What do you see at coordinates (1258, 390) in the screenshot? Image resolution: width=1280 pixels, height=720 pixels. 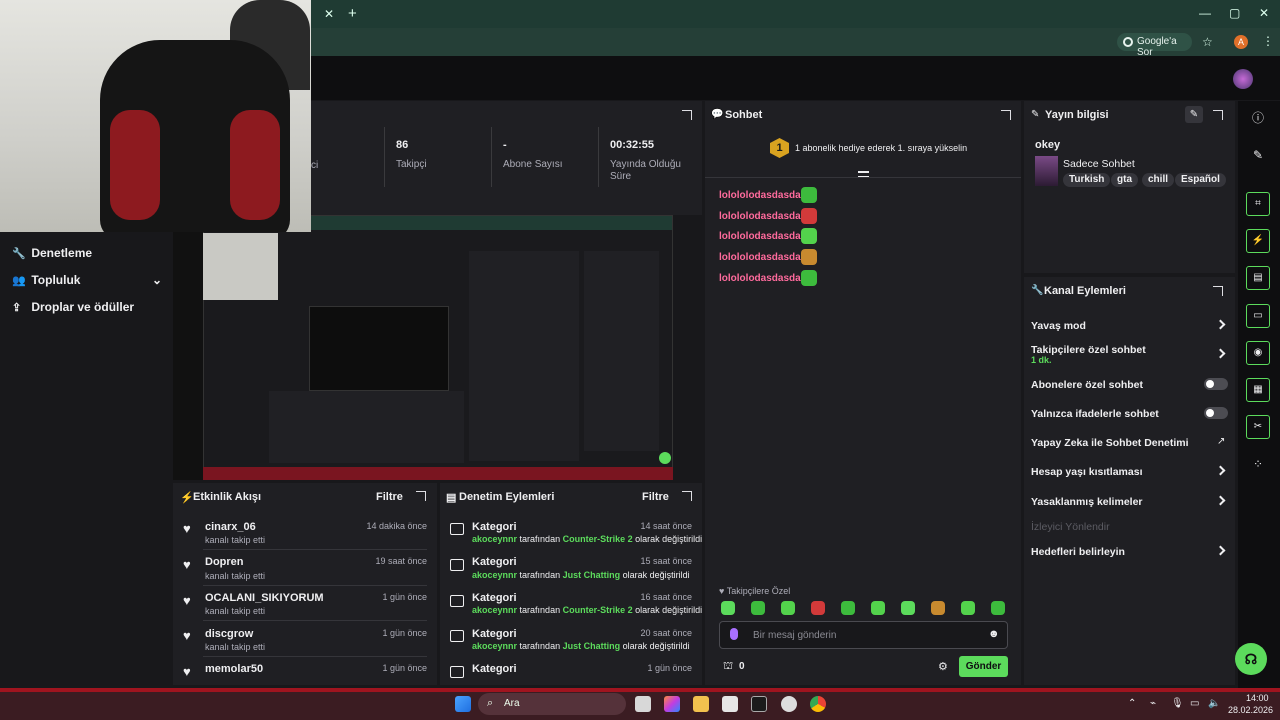 I see `layout-icon: ▦` at bounding box center [1258, 390].